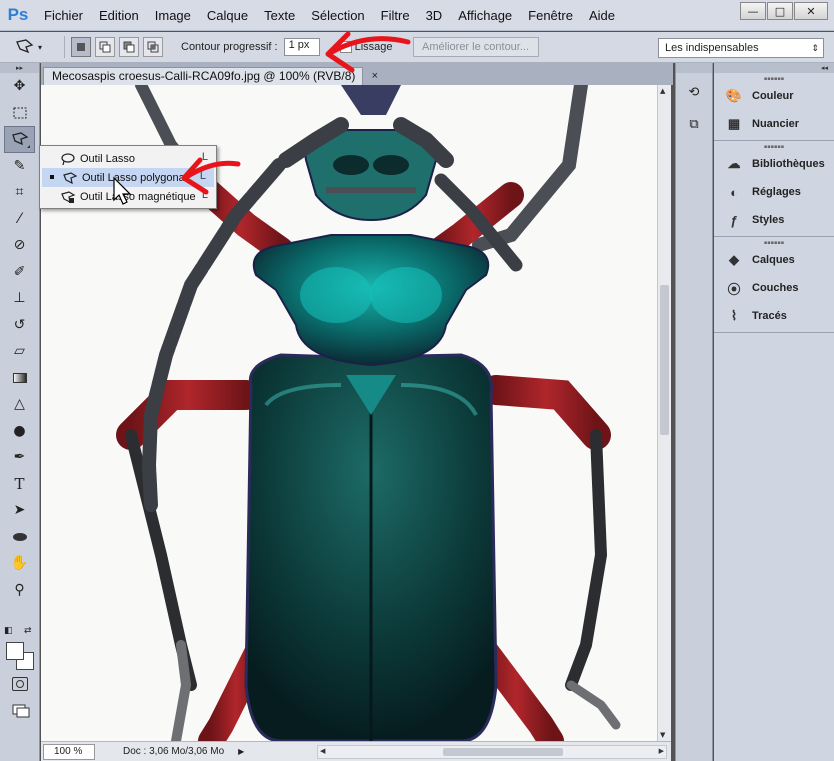 The height and width of the screenshot is (761, 834). I want to click on screen-mode-button, so click(21, 711).